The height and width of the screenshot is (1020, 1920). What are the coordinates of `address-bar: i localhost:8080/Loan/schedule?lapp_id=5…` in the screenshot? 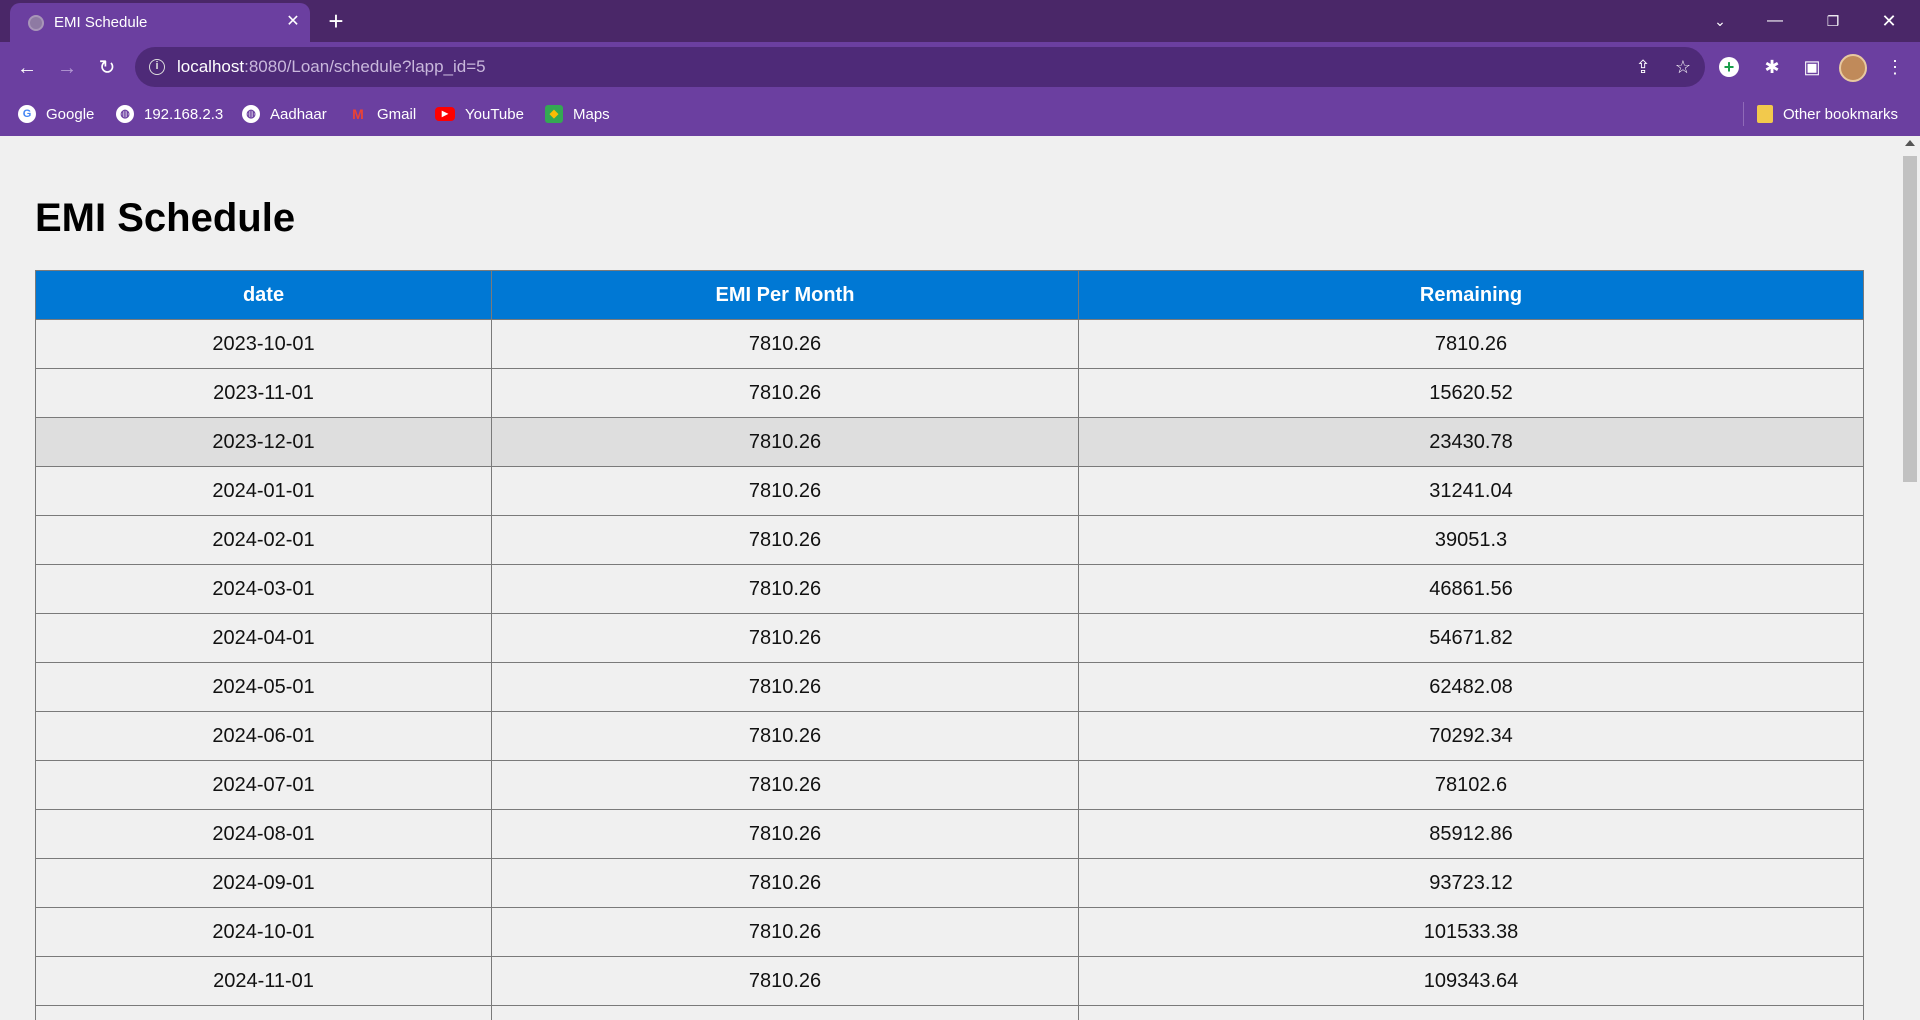 It's located at (920, 67).